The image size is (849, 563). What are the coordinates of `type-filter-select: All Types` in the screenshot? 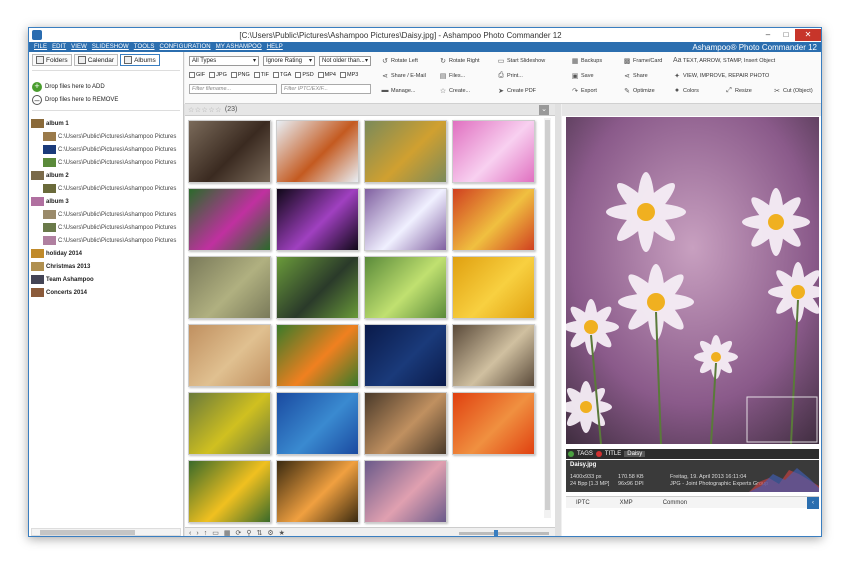 It's located at (224, 61).